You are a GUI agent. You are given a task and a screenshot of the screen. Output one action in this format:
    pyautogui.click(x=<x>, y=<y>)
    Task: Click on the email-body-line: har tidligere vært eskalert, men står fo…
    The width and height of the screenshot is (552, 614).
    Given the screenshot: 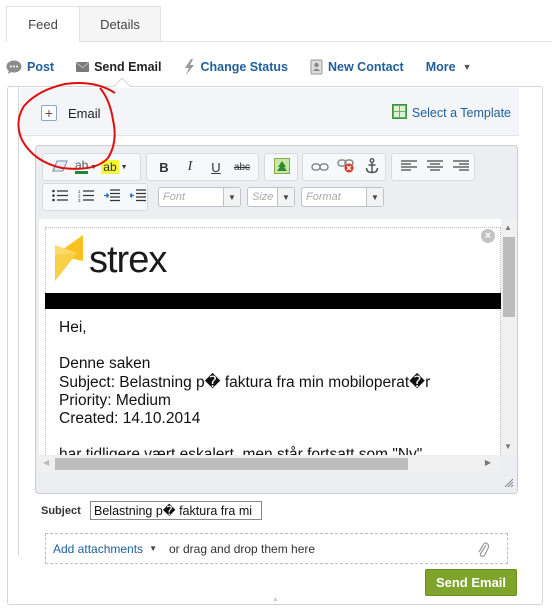 What is the action you would take?
    pyautogui.click(x=241, y=450)
    